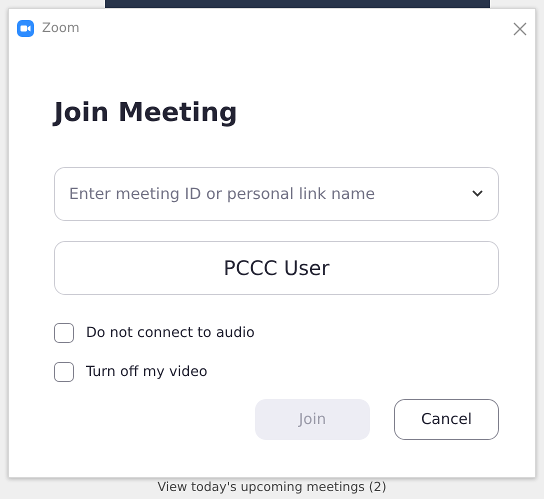 The height and width of the screenshot is (499, 544). I want to click on camera-icon, so click(25, 29).